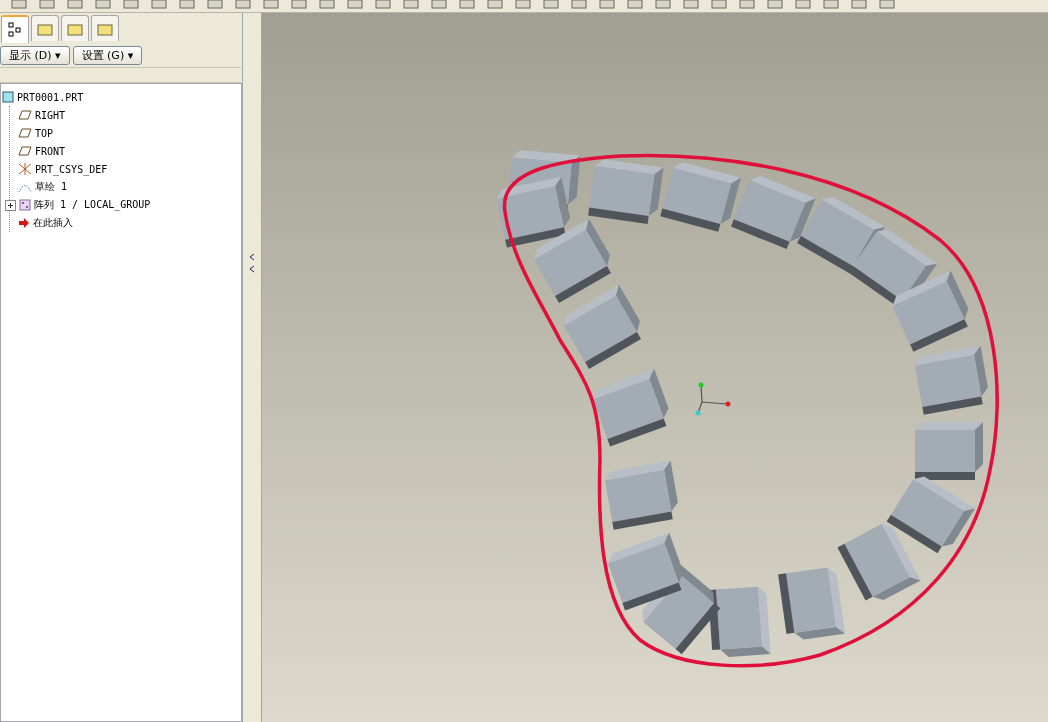 The width and height of the screenshot is (1048, 722). What do you see at coordinates (50, 151) in the screenshot?
I see `tree-item: FRONT` at bounding box center [50, 151].